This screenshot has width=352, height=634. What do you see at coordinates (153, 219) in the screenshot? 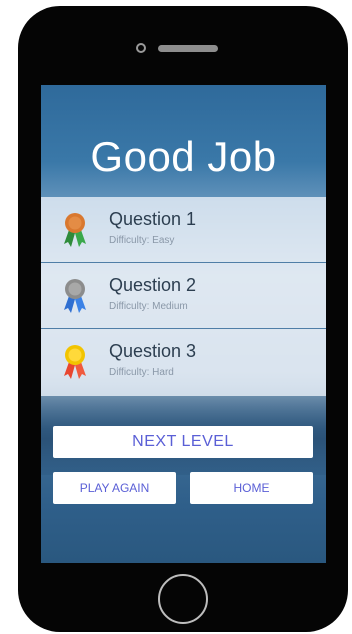
I see `question-title: Question 1` at bounding box center [153, 219].